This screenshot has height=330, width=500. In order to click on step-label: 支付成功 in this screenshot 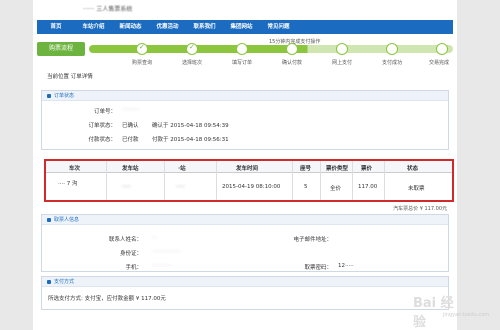, I will do `click(391, 63)`.